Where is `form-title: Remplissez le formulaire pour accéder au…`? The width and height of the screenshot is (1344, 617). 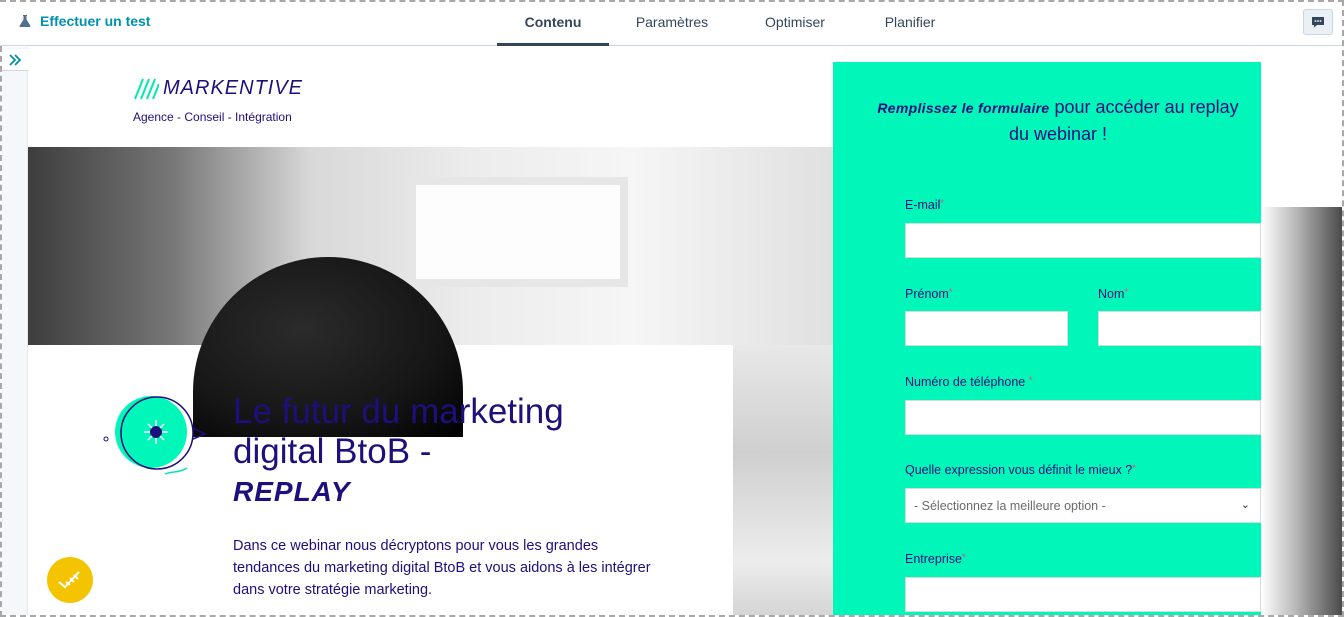
form-title: Remplissez le formulaire pour accéder au… is located at coordinates (1058, 120).